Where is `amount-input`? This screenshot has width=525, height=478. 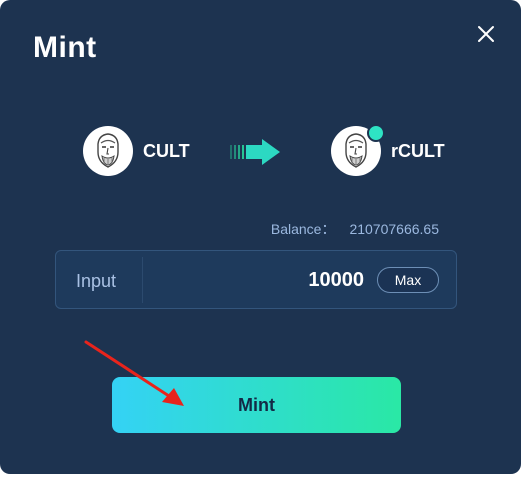 amount-input is located at coordinates (264, 280).